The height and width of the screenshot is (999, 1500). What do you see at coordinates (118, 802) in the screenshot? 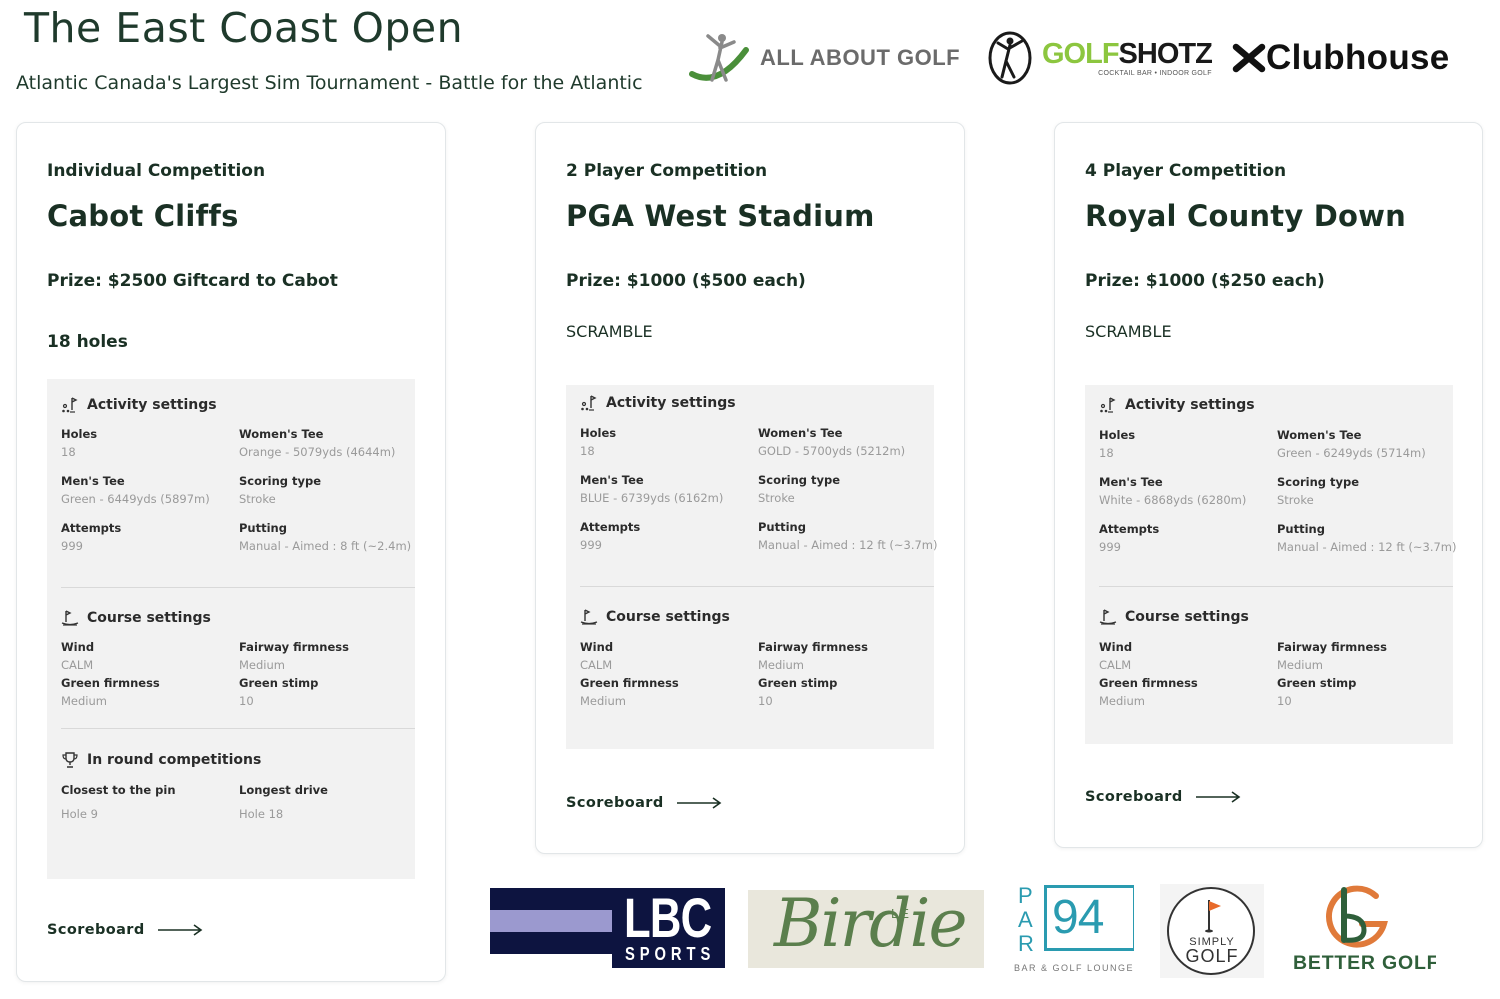
I see `closest-pin-field: Closest to the pin Hole 9` at bounding box center [118, 802].